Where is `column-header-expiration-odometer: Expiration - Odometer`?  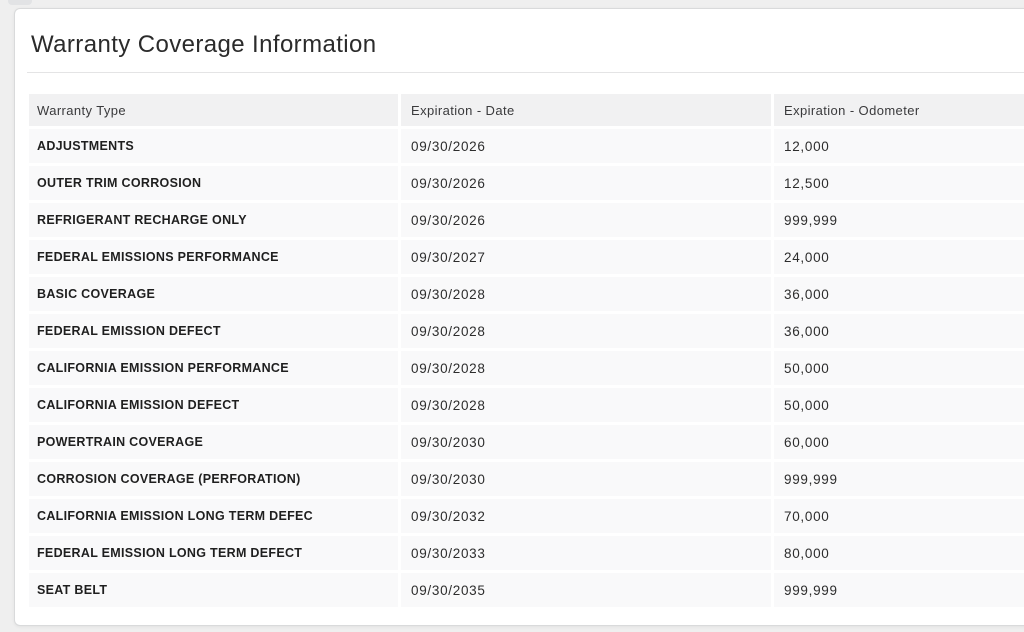 column-header-expiration-odometer: Expiration - Odometer is located at coordinates (899, 110).